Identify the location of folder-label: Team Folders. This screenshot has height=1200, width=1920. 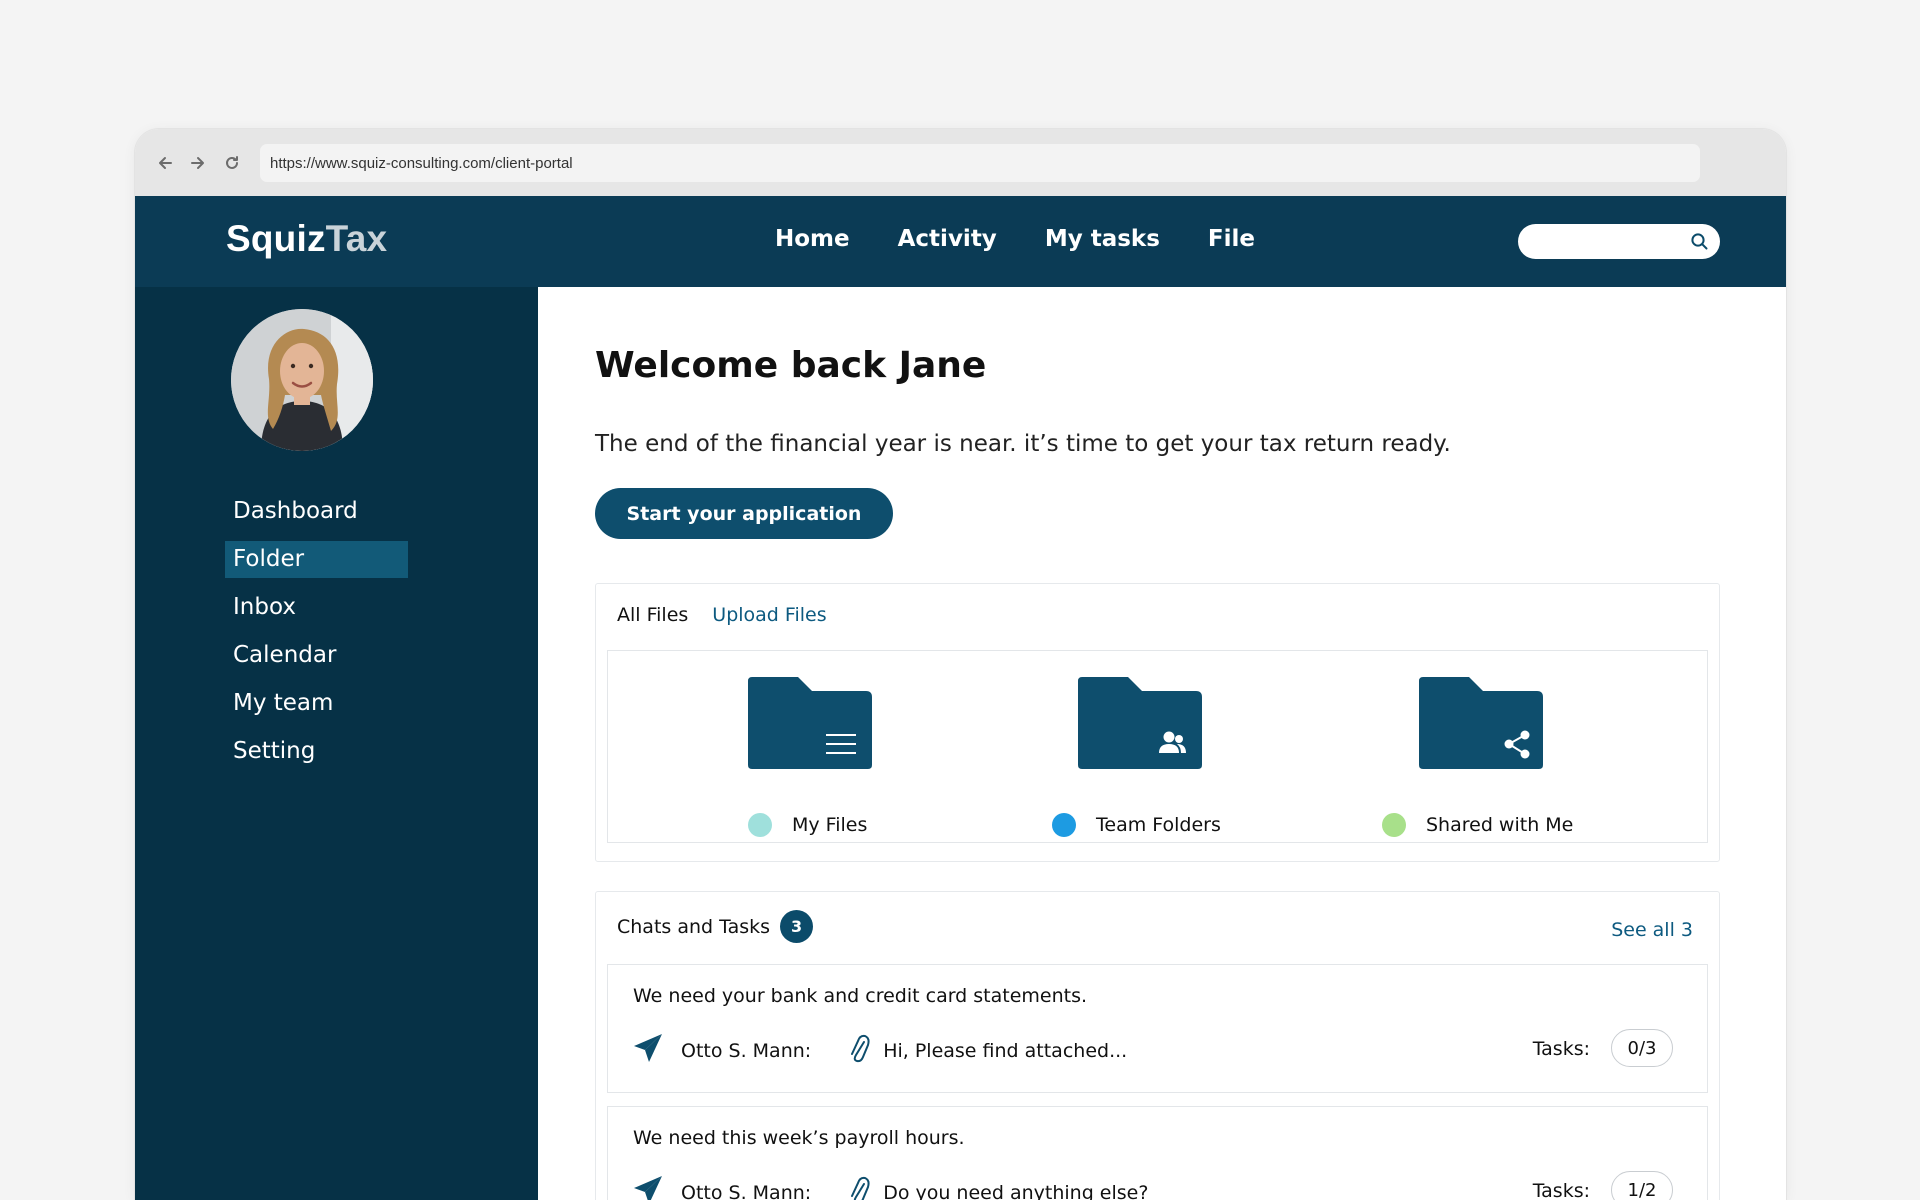
(1136, 825).